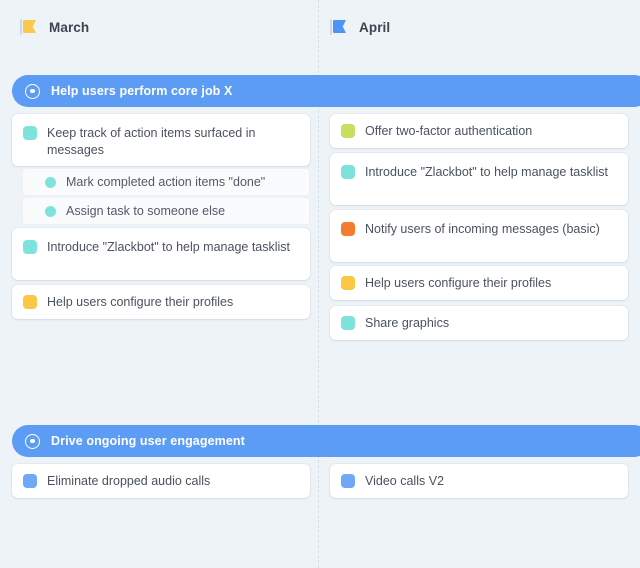  I want to click on column-header-march: March, so click(54, 27).